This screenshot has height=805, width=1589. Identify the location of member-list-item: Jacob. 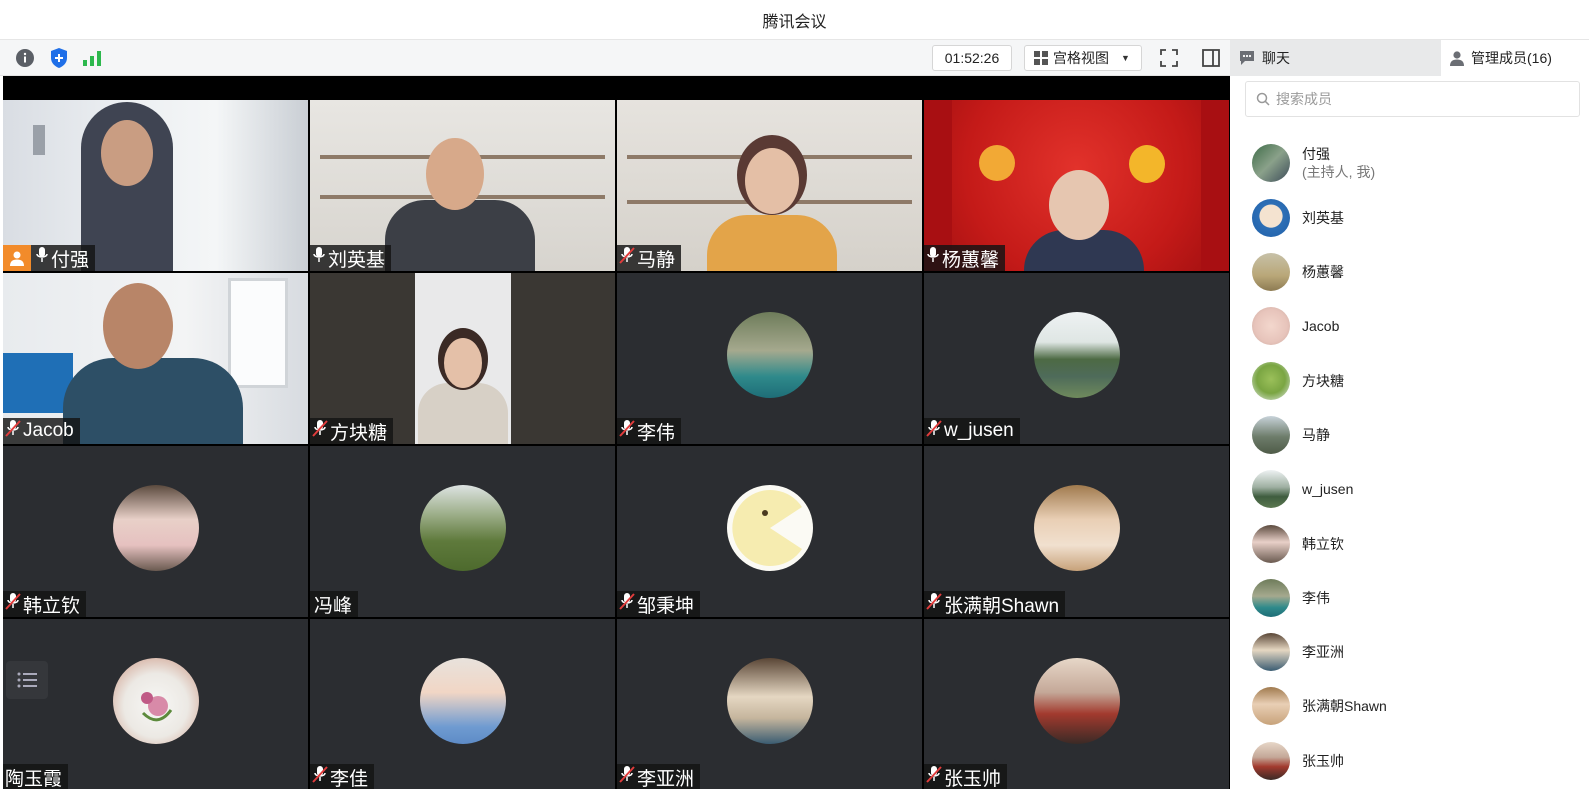
(1417, 326).